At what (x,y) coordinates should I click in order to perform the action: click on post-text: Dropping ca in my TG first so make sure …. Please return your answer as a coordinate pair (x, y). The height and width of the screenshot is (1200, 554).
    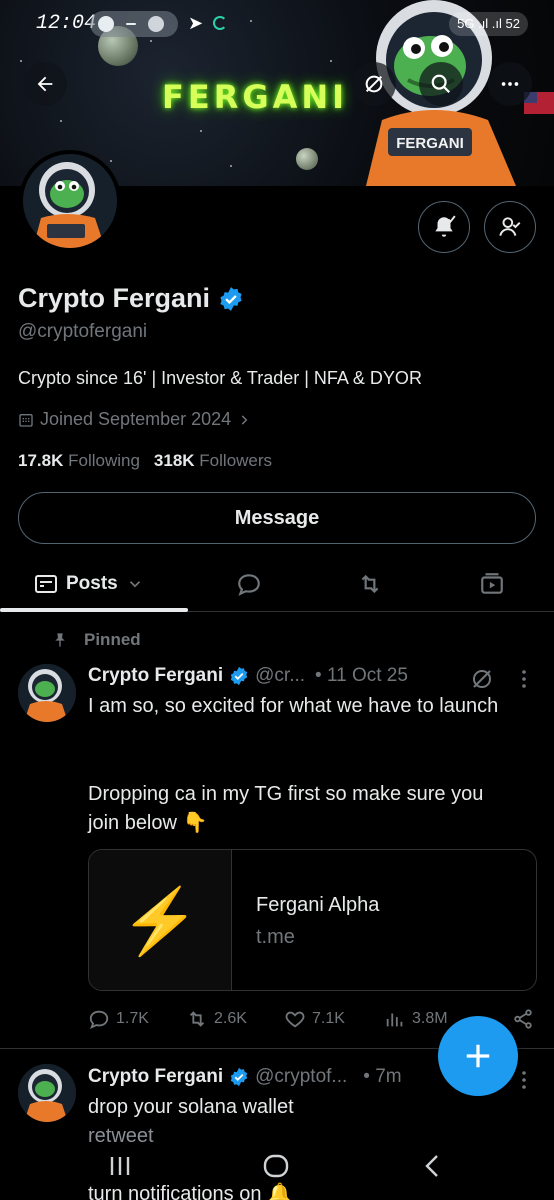
    Looking at the image, I should click on (286, 808).